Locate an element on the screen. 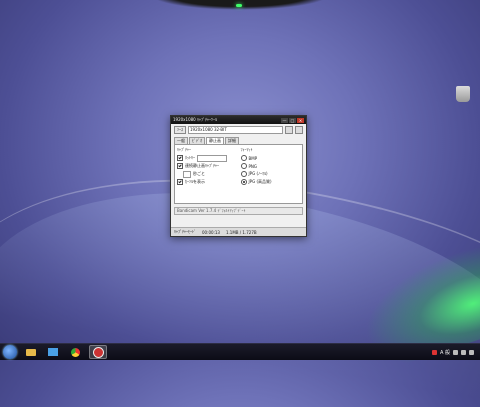  taskbar-media is located at coordinates (53, 352).